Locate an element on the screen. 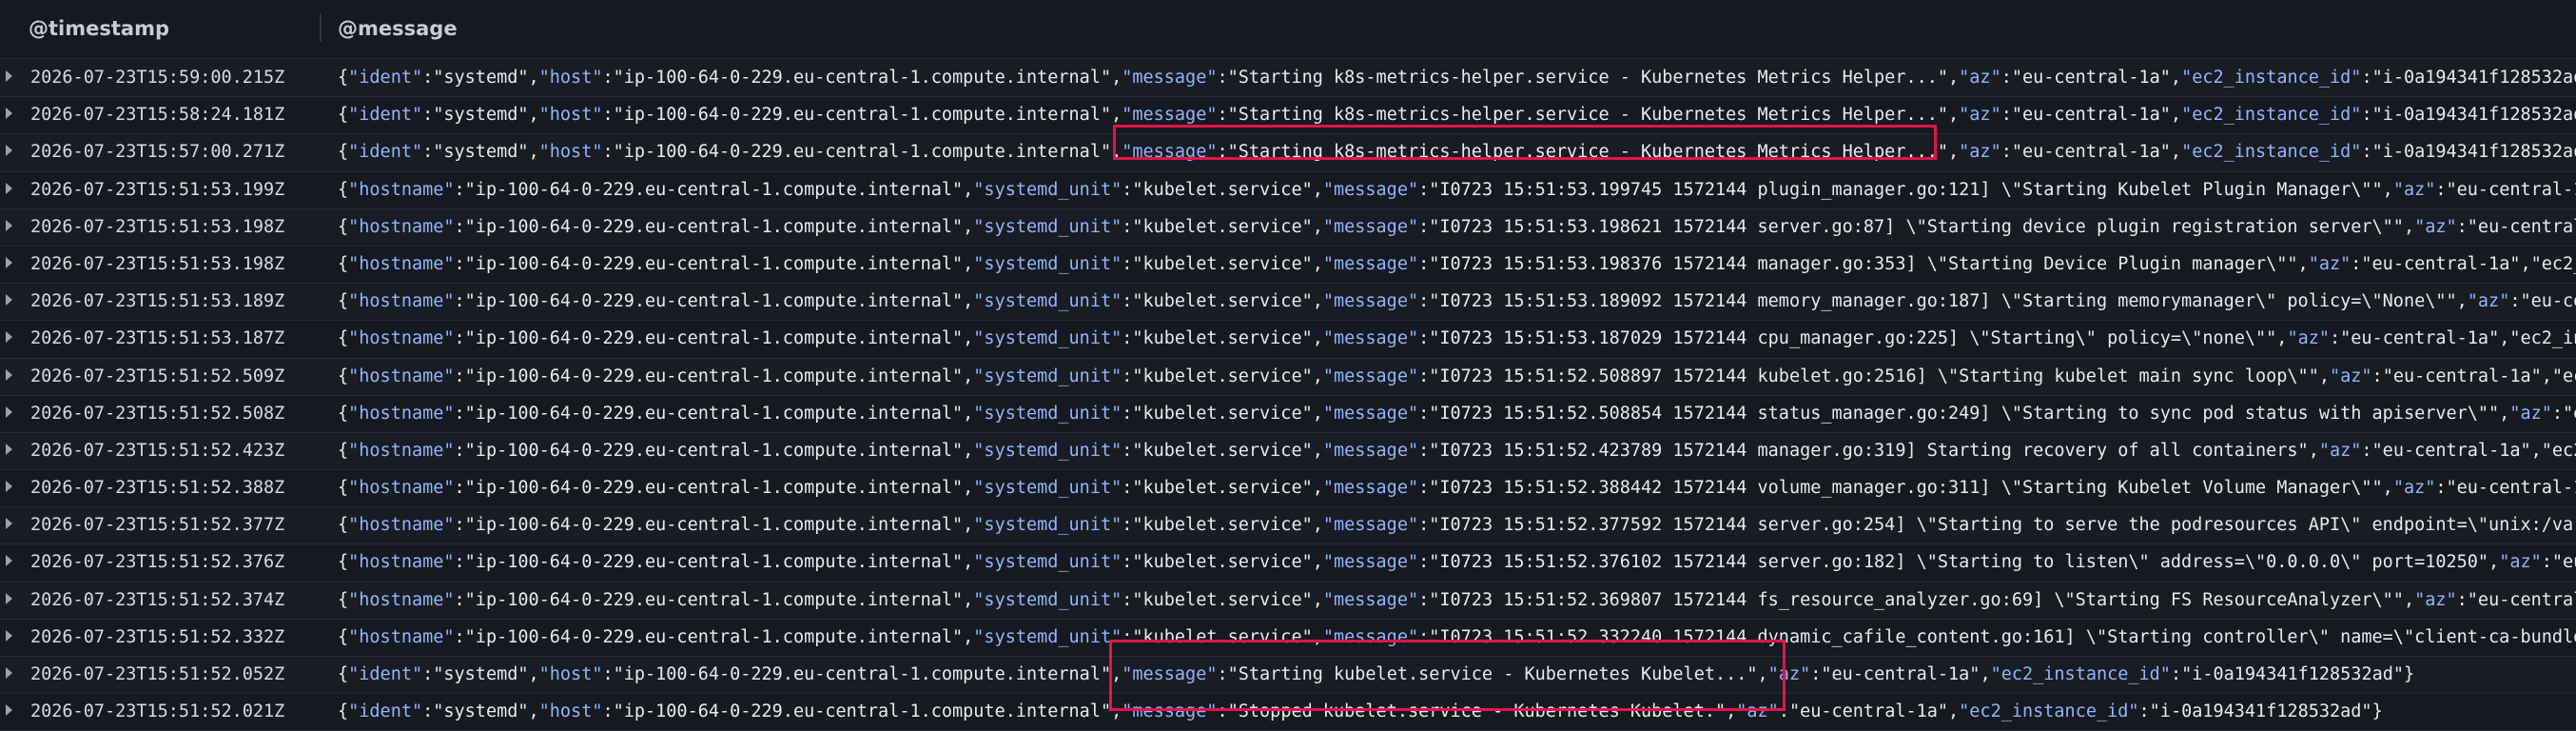 The height and width of the screenshot is (731, 2576). row-timestamp: 2026-07-23T15:51:53.199Z is located at coordinates (158, 189).